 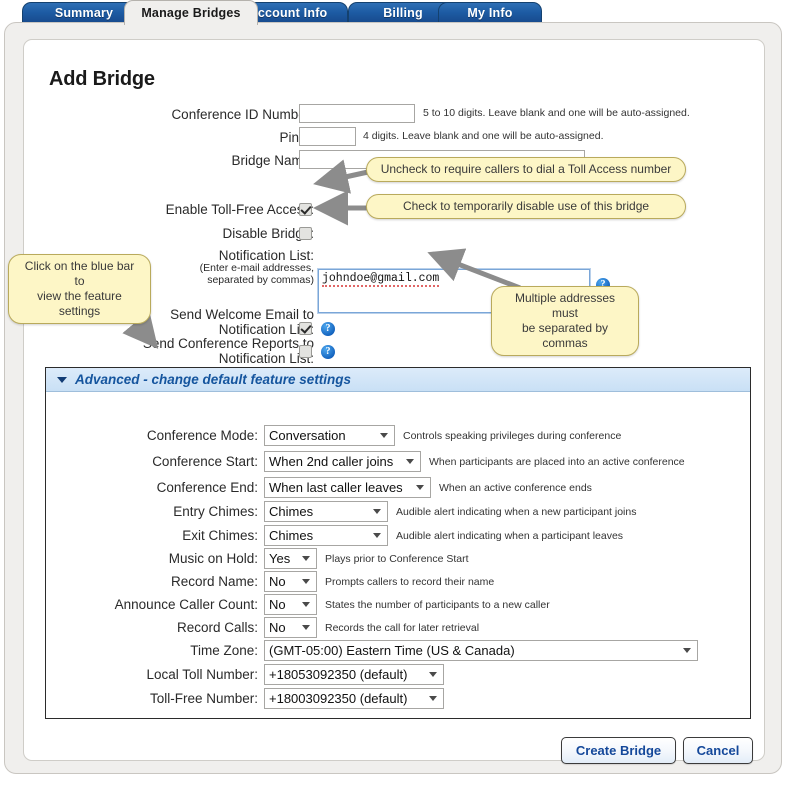 I want to click on conference-id-label: Conference ID Number:, so click(x=242, y=114).